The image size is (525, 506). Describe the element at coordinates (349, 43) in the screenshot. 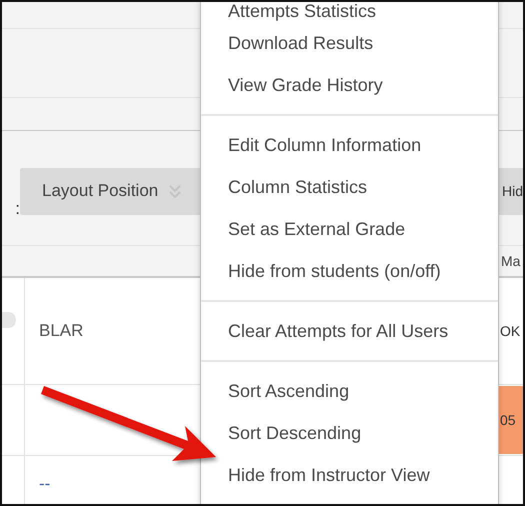

I see `menu-item: Download Results` at that location.